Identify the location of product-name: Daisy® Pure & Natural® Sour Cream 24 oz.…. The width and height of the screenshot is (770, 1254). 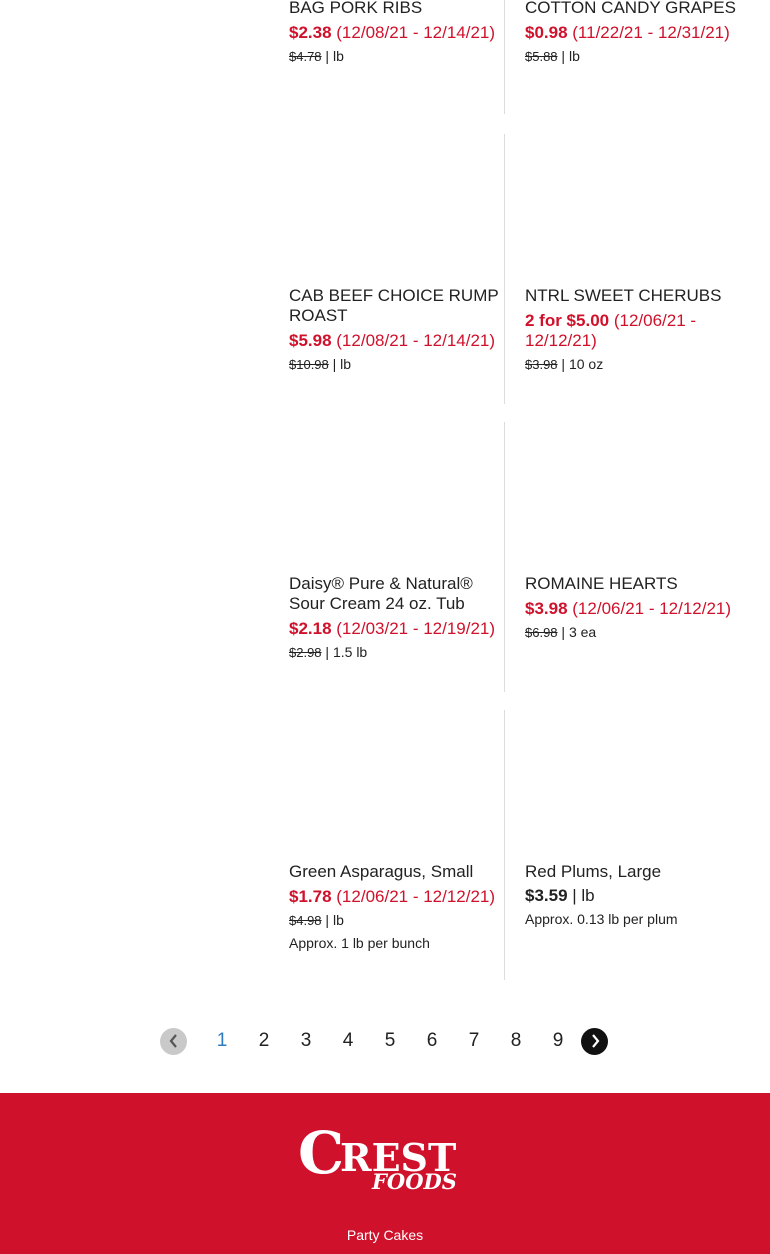
(397, 594).